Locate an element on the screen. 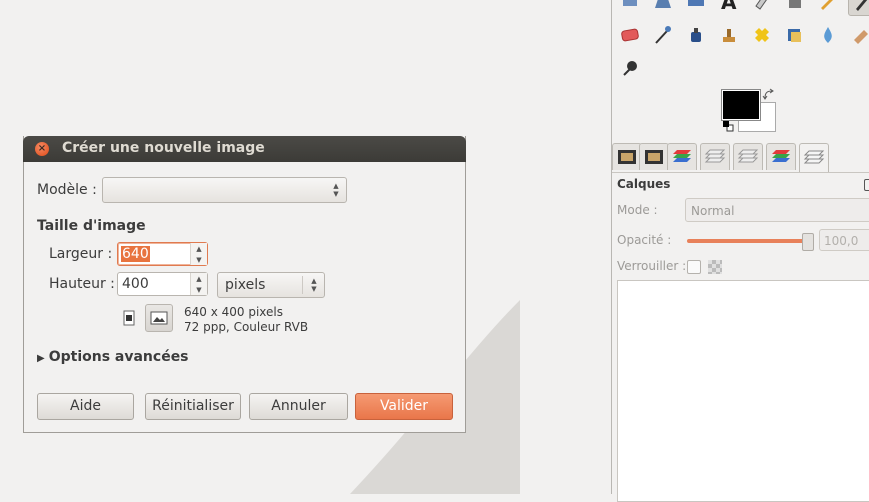  heal-tool-icon is located at coordinates (762, 35).